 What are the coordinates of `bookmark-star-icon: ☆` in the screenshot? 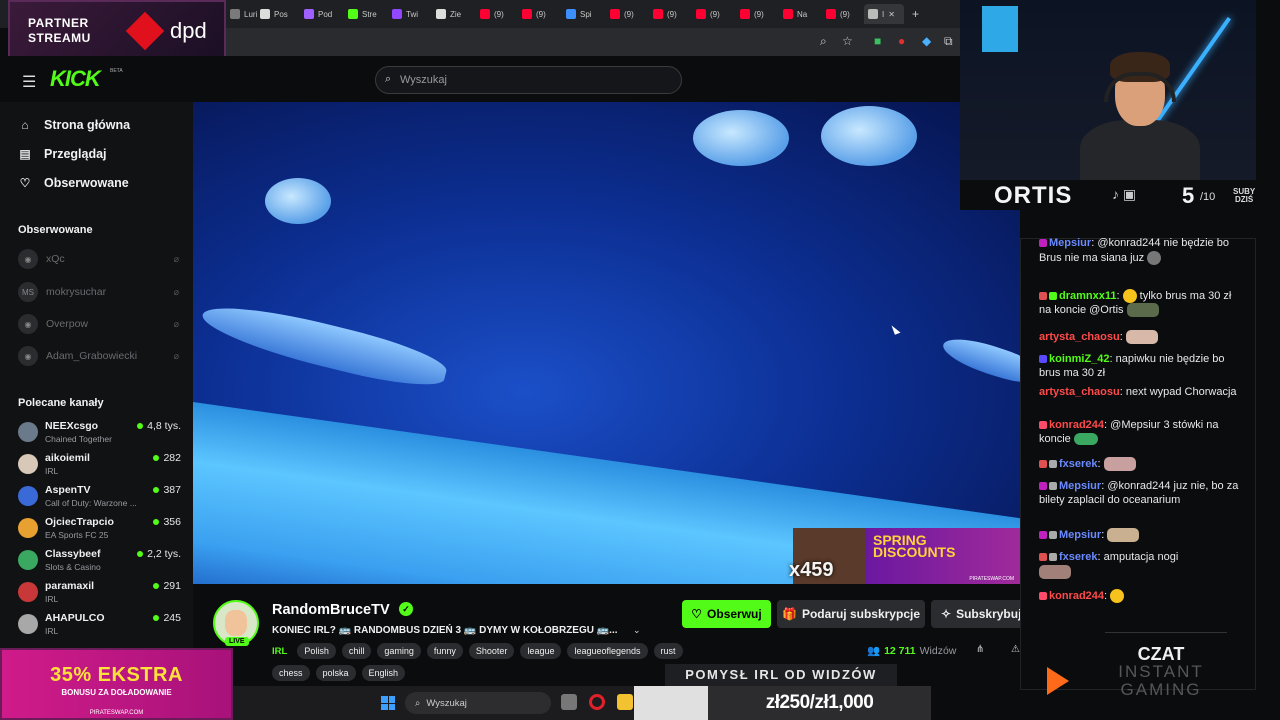 It's located at (847, 41).